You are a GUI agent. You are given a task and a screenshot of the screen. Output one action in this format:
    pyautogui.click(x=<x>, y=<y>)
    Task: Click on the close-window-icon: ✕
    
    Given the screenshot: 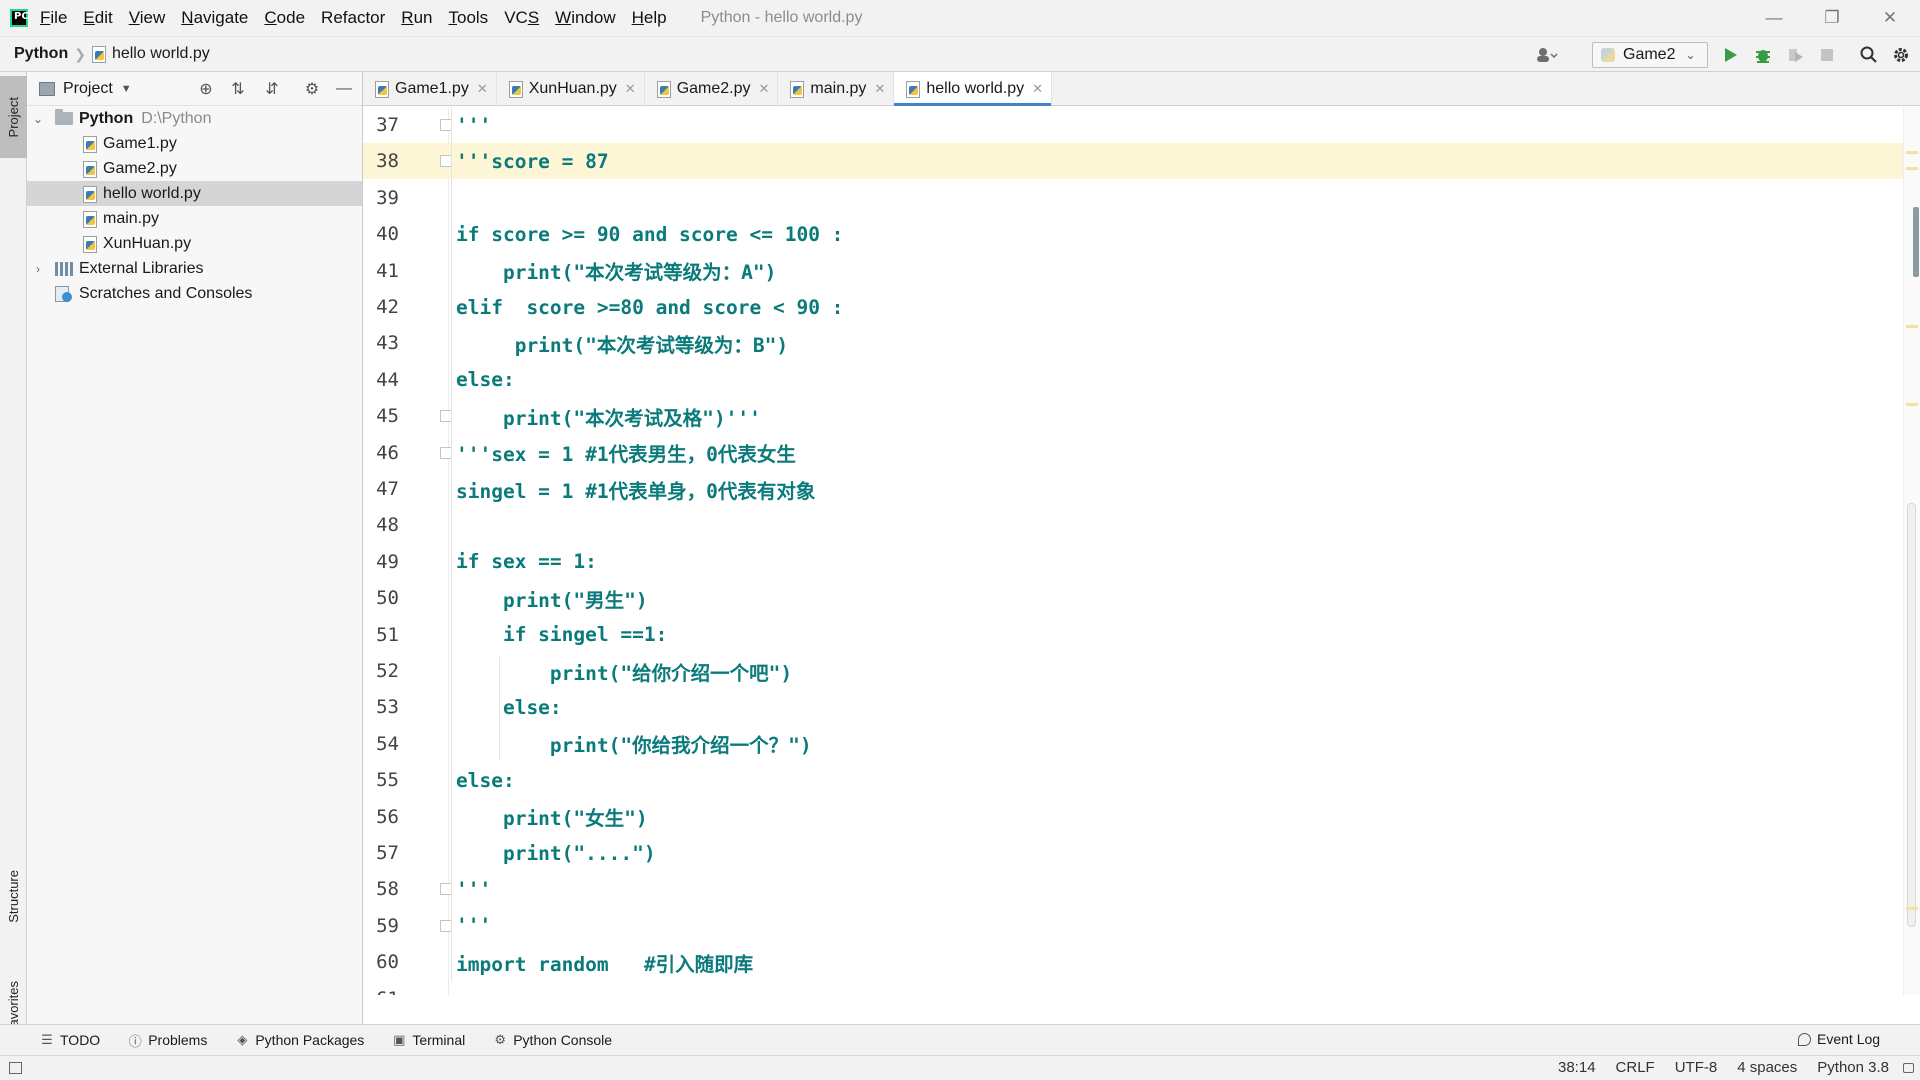 What is the action you would take?
    pyautogui.click(x=1890, y=18)
    